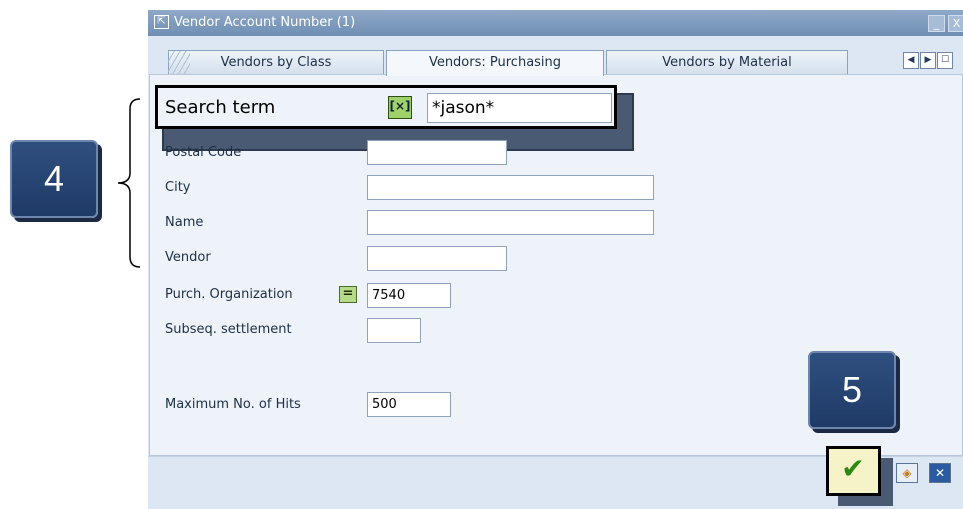  I want to click on city-input, so click(510, 187).